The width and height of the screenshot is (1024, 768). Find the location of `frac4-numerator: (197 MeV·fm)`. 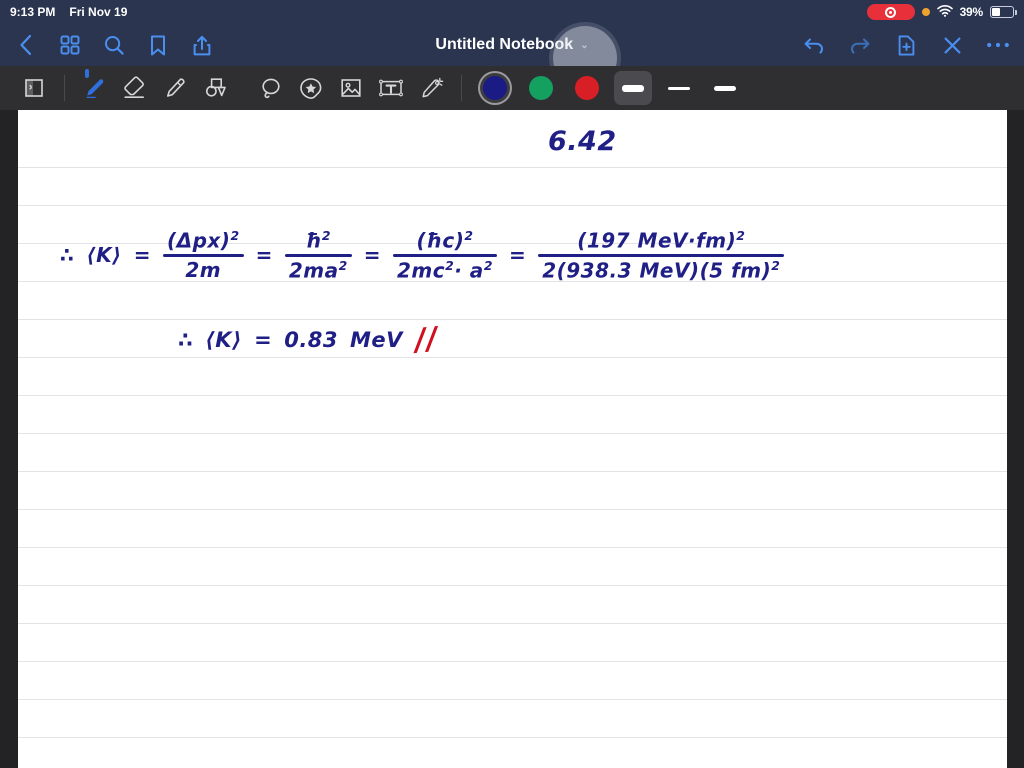

frac4-numerator: (197 MeV·fm) is located at coordinates (657, 240).